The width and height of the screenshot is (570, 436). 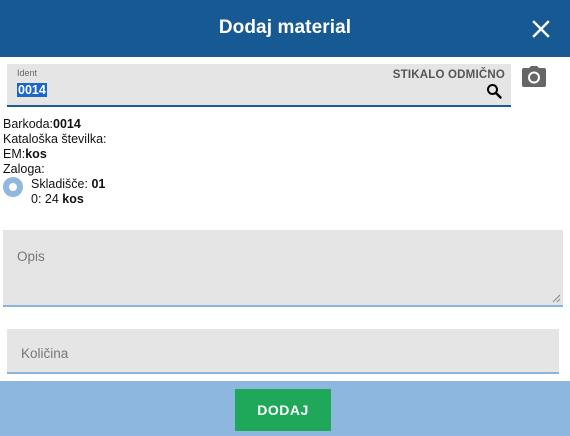 I want to click on dialog-header: Dodaj material, so click(x=285, y=28).